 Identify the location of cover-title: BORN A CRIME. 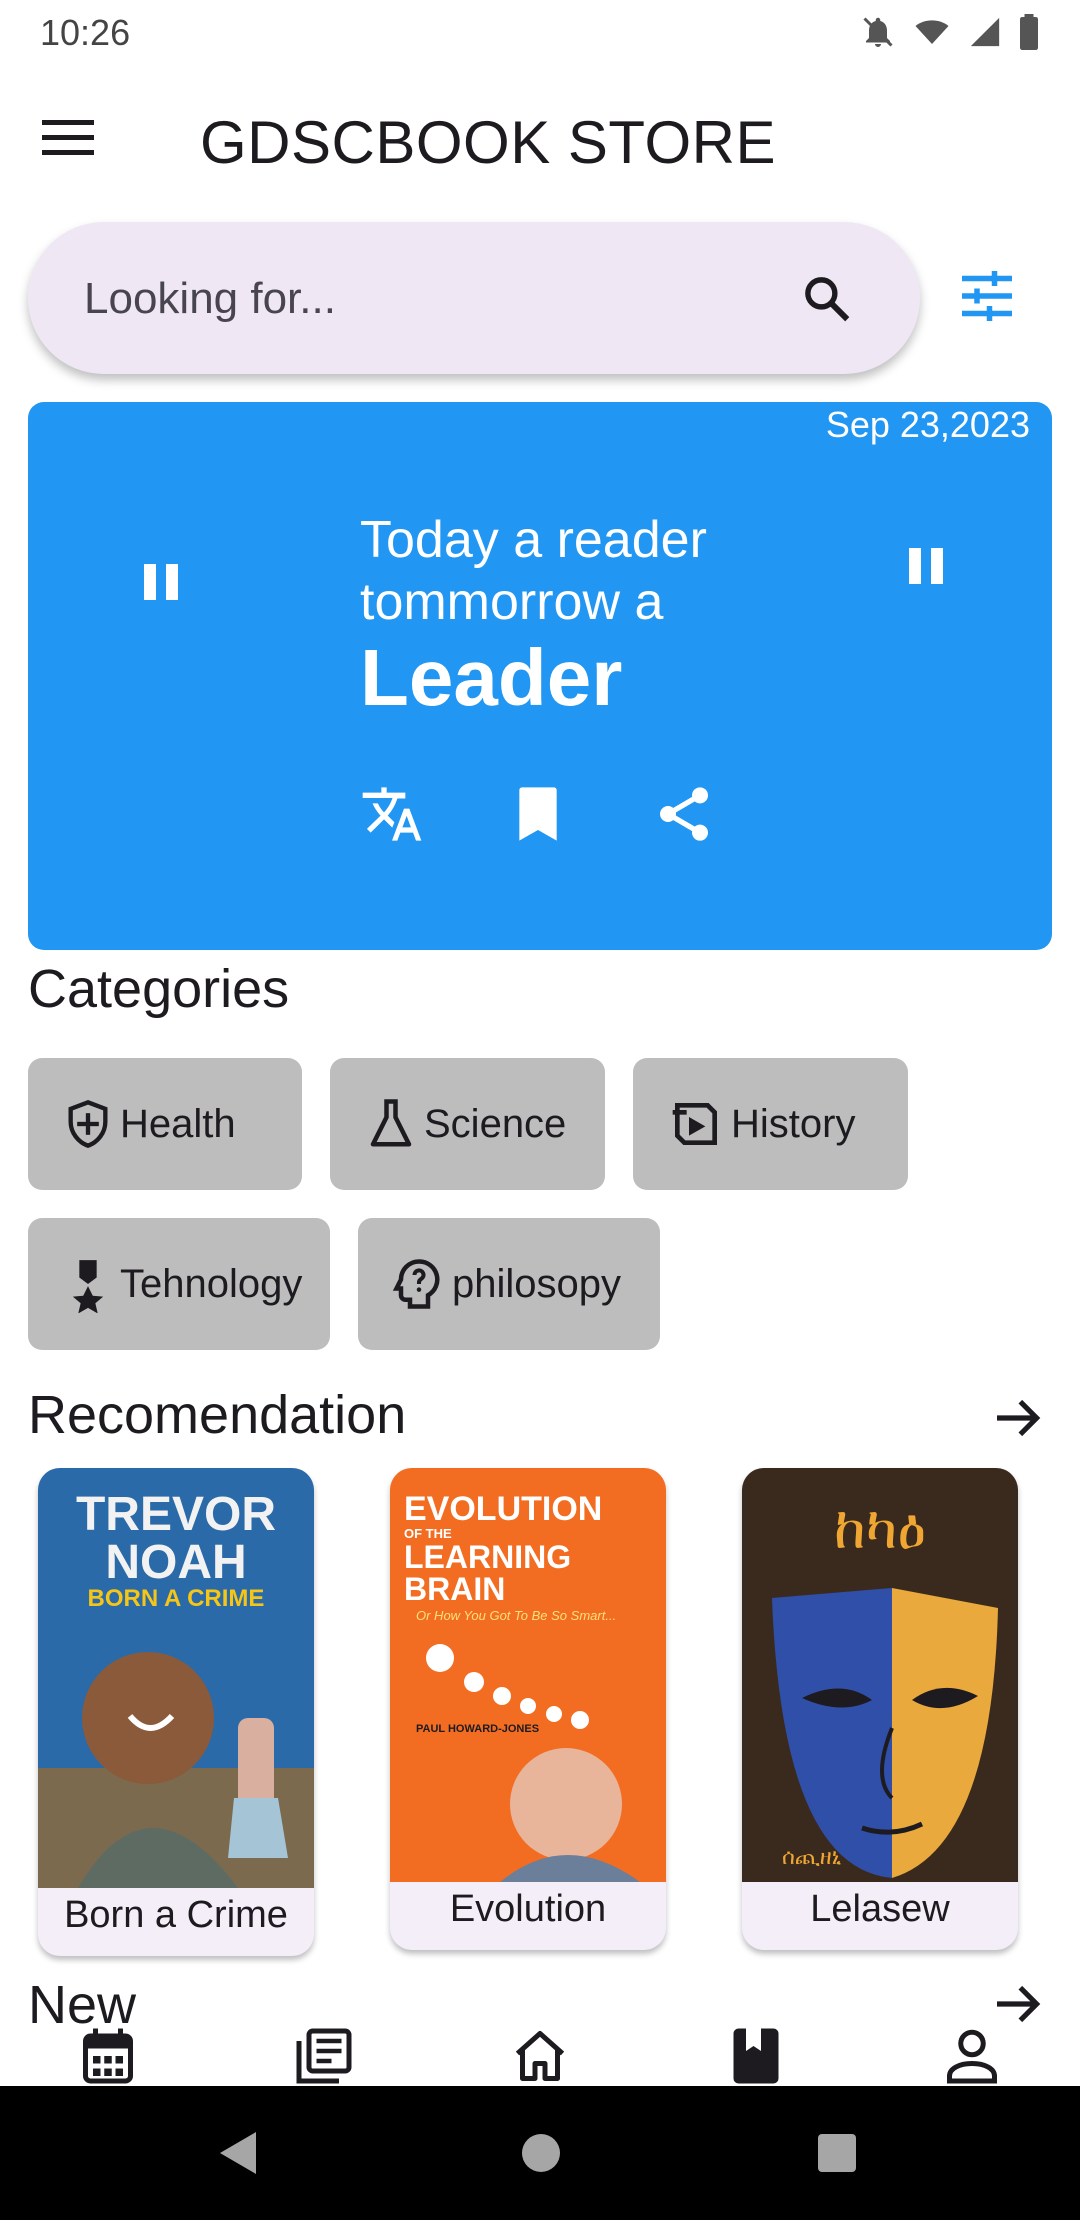
(176, 1598).